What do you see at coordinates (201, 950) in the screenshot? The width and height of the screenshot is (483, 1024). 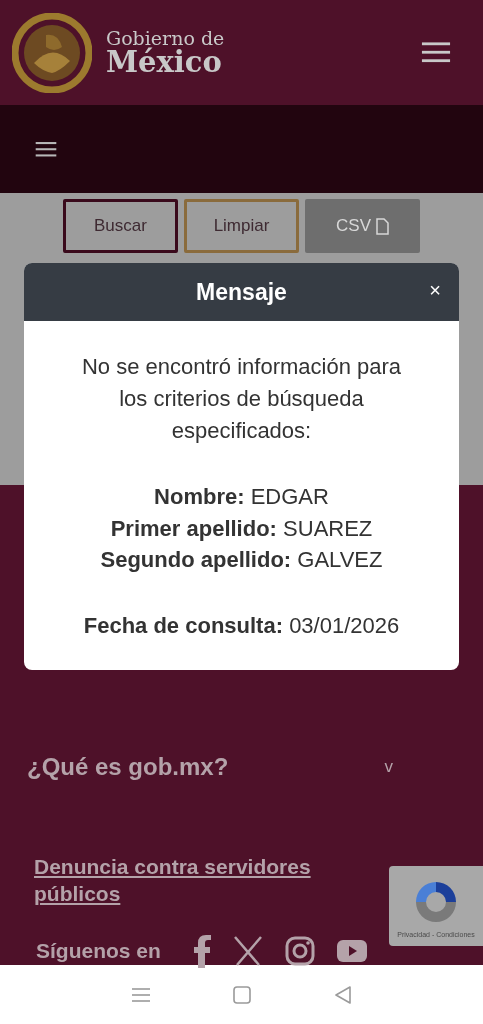 I see `facebook-icon` at bounding box center [201, 950].